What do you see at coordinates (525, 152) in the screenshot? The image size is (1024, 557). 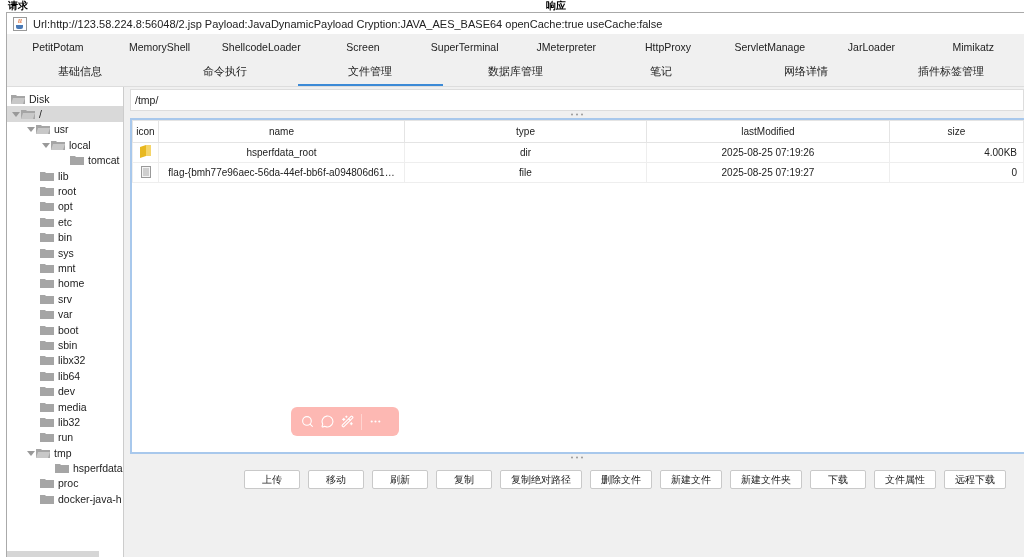 I see `table-cell: dir` at bounding box center [525, 152].